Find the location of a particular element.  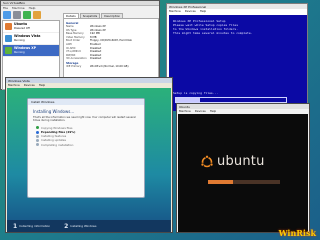

settings-icon is located at coordinates (17, 15).